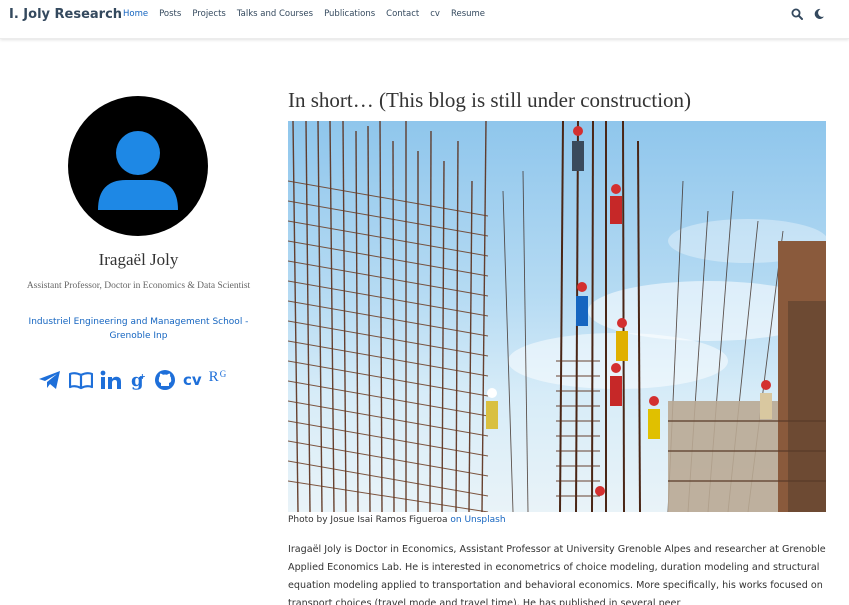 This screenshot has height=605, width=849. Describe the element at coordinates (81, 380) in the screenshot. I see `book-icon` at that location.